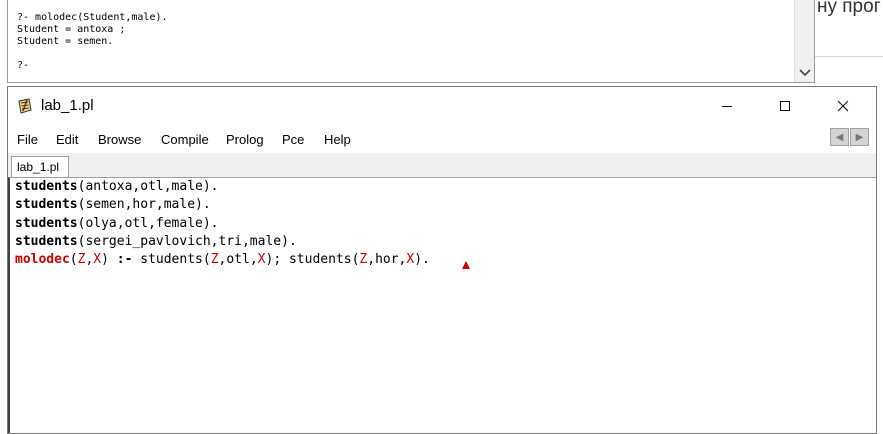 The image size is (883, 434). What do you see at coordinates (849, 8) in the screenshot?
I see `background-text: ну прог` at bounding box center [849, 8].